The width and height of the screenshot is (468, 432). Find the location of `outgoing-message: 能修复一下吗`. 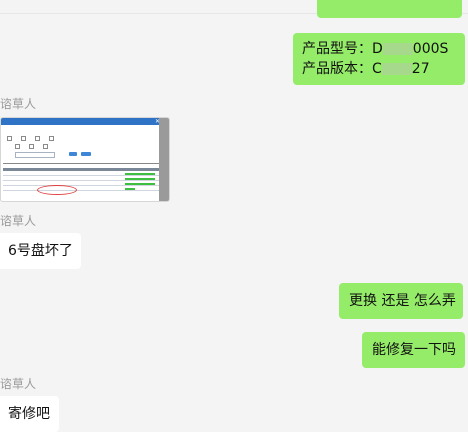

outgoing-message: 能修复一下吗 is located at coordinates (413, 350).